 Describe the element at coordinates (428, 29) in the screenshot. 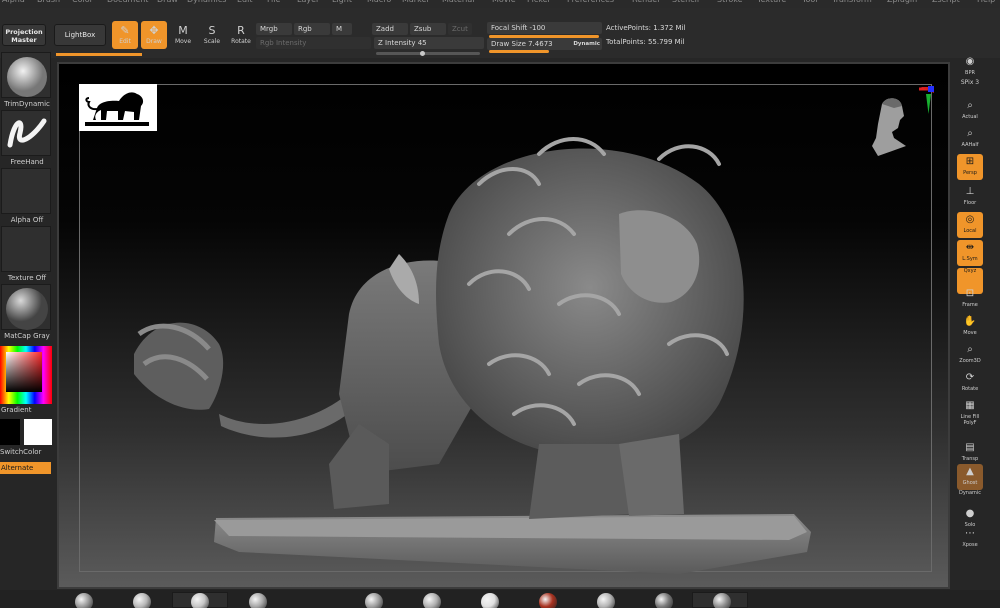

I see `zsub-button: Zsub` at that location.